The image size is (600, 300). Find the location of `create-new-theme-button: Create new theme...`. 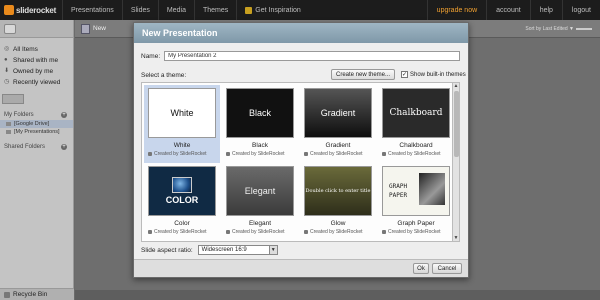

create-new-theme-button: Create new theme... is located at coordinates (363, 74).